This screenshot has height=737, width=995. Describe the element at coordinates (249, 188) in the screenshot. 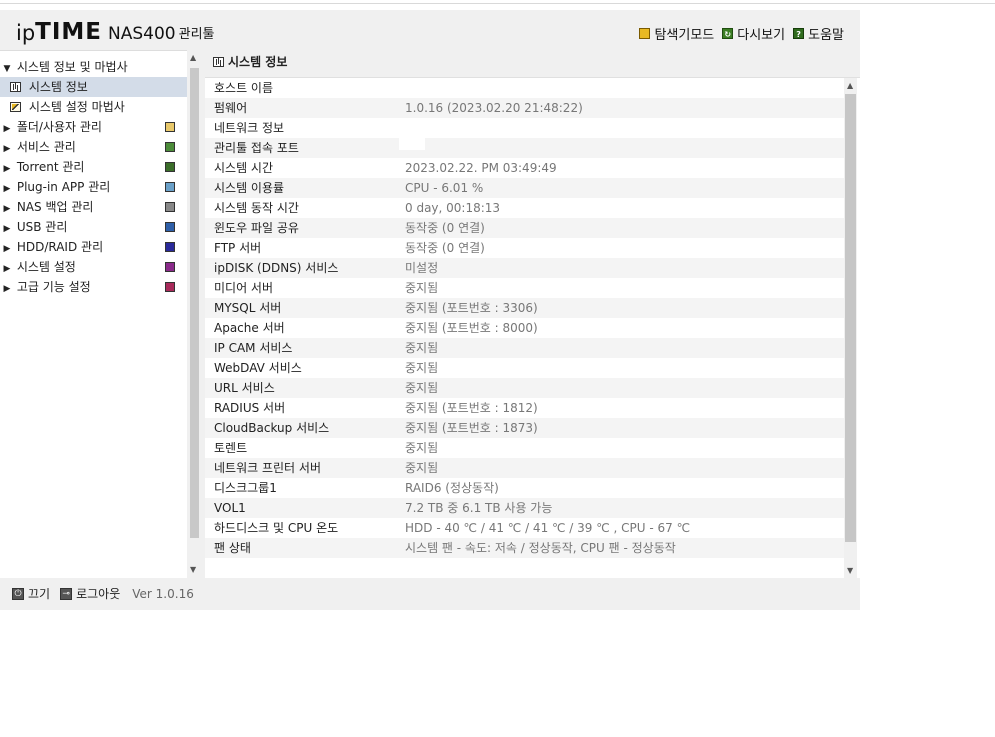

I see `info-key: 시스템 이용률` at that location.